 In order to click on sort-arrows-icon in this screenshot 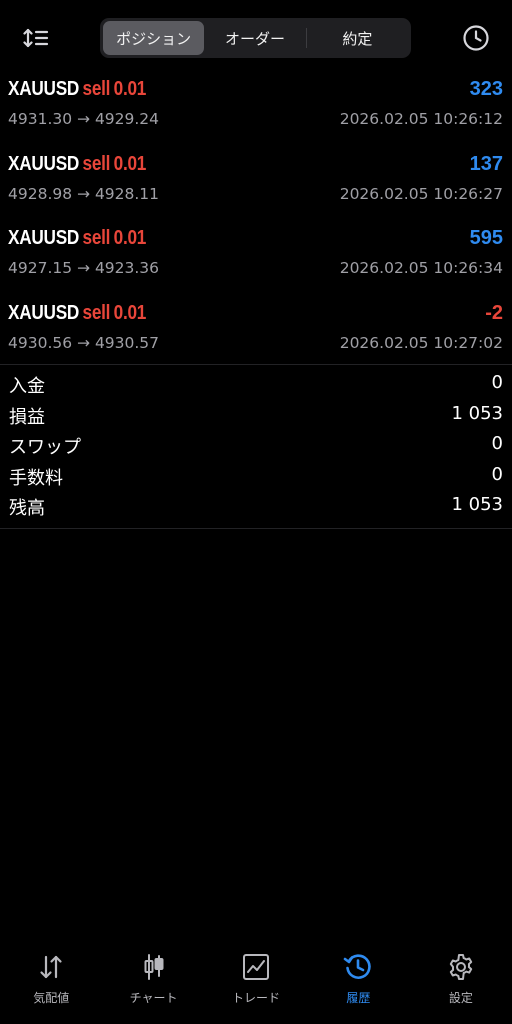, I will do `click(36, 38)`.